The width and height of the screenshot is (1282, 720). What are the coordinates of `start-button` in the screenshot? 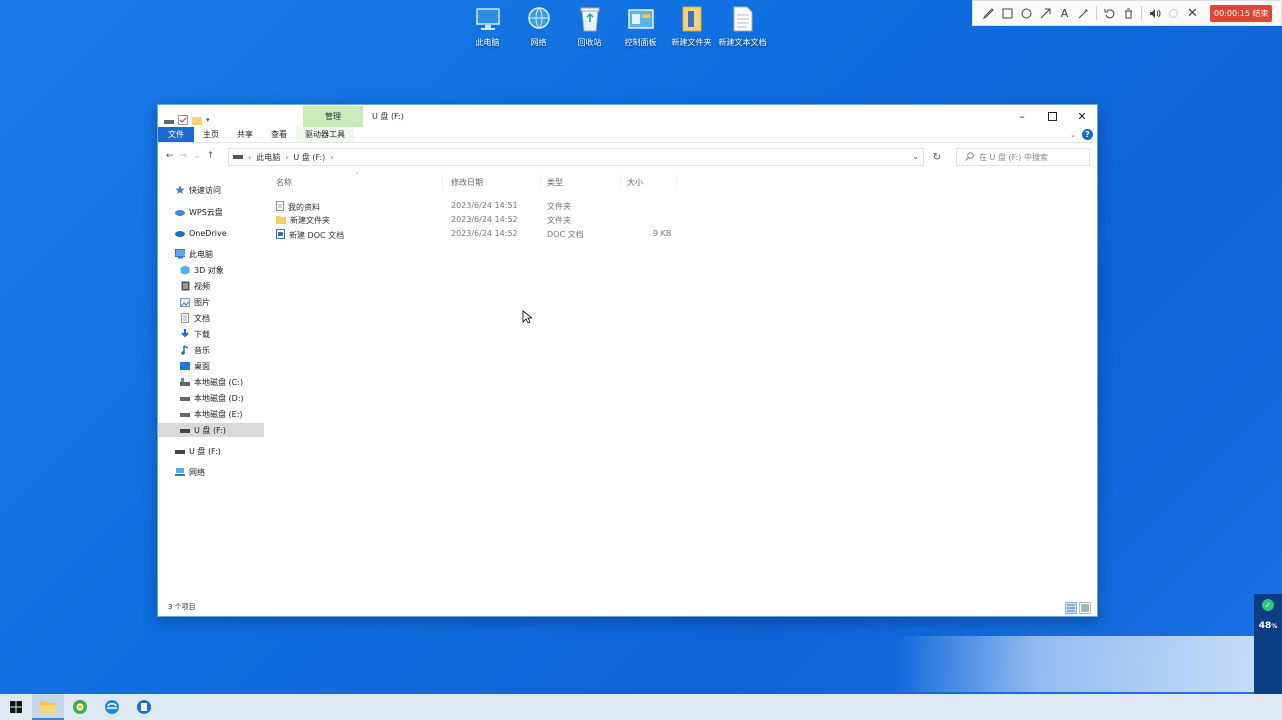 It's located at (16, 707).